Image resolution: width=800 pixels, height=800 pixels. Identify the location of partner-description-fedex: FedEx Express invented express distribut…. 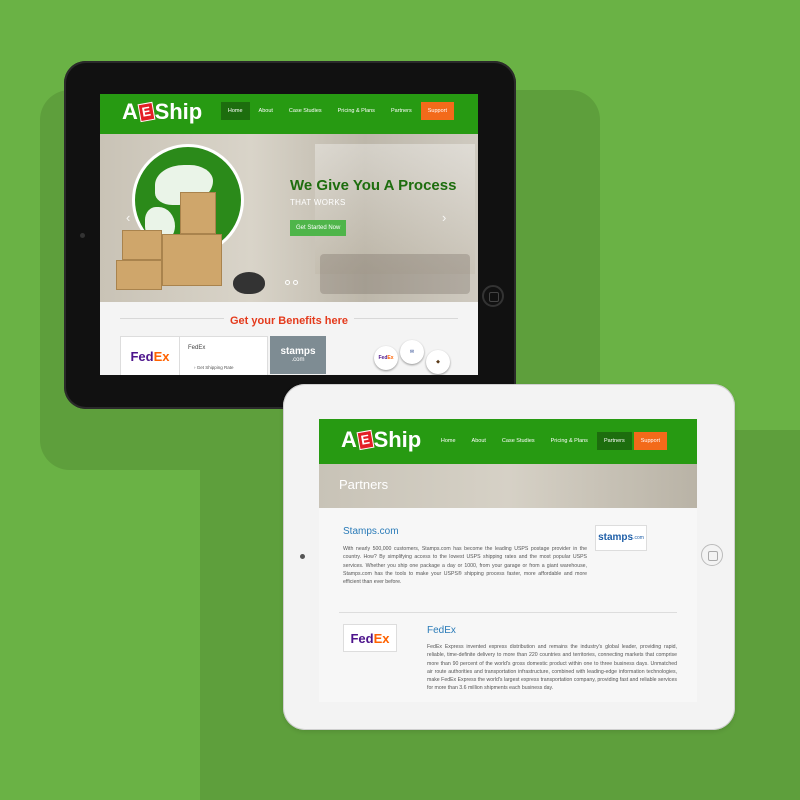
(552, 668).